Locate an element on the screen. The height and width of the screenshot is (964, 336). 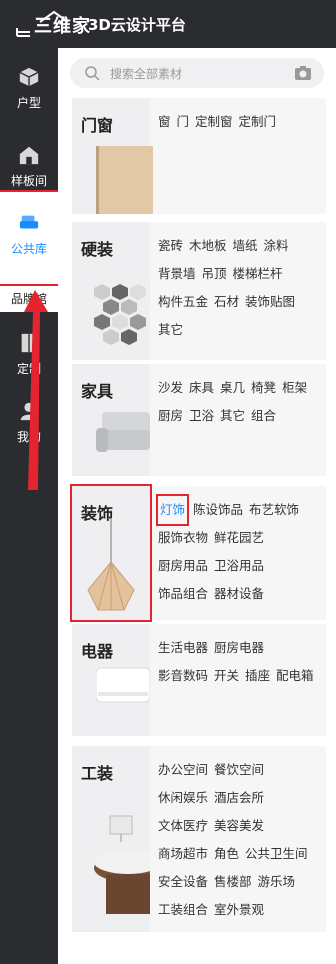
category-link: 窗 is located at coordinates (164, 122).